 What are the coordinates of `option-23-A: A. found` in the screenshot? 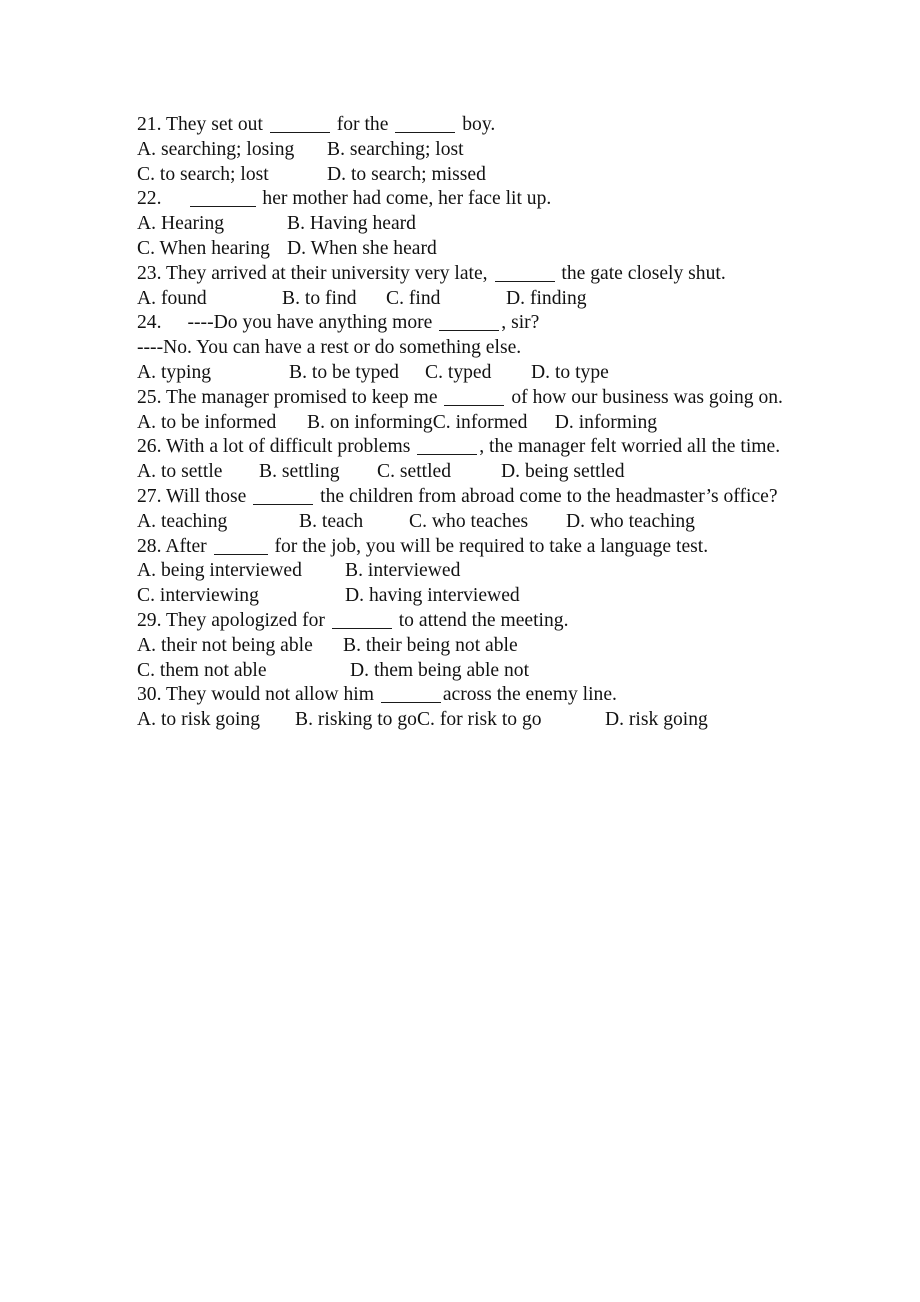 It's located at (209, 299).